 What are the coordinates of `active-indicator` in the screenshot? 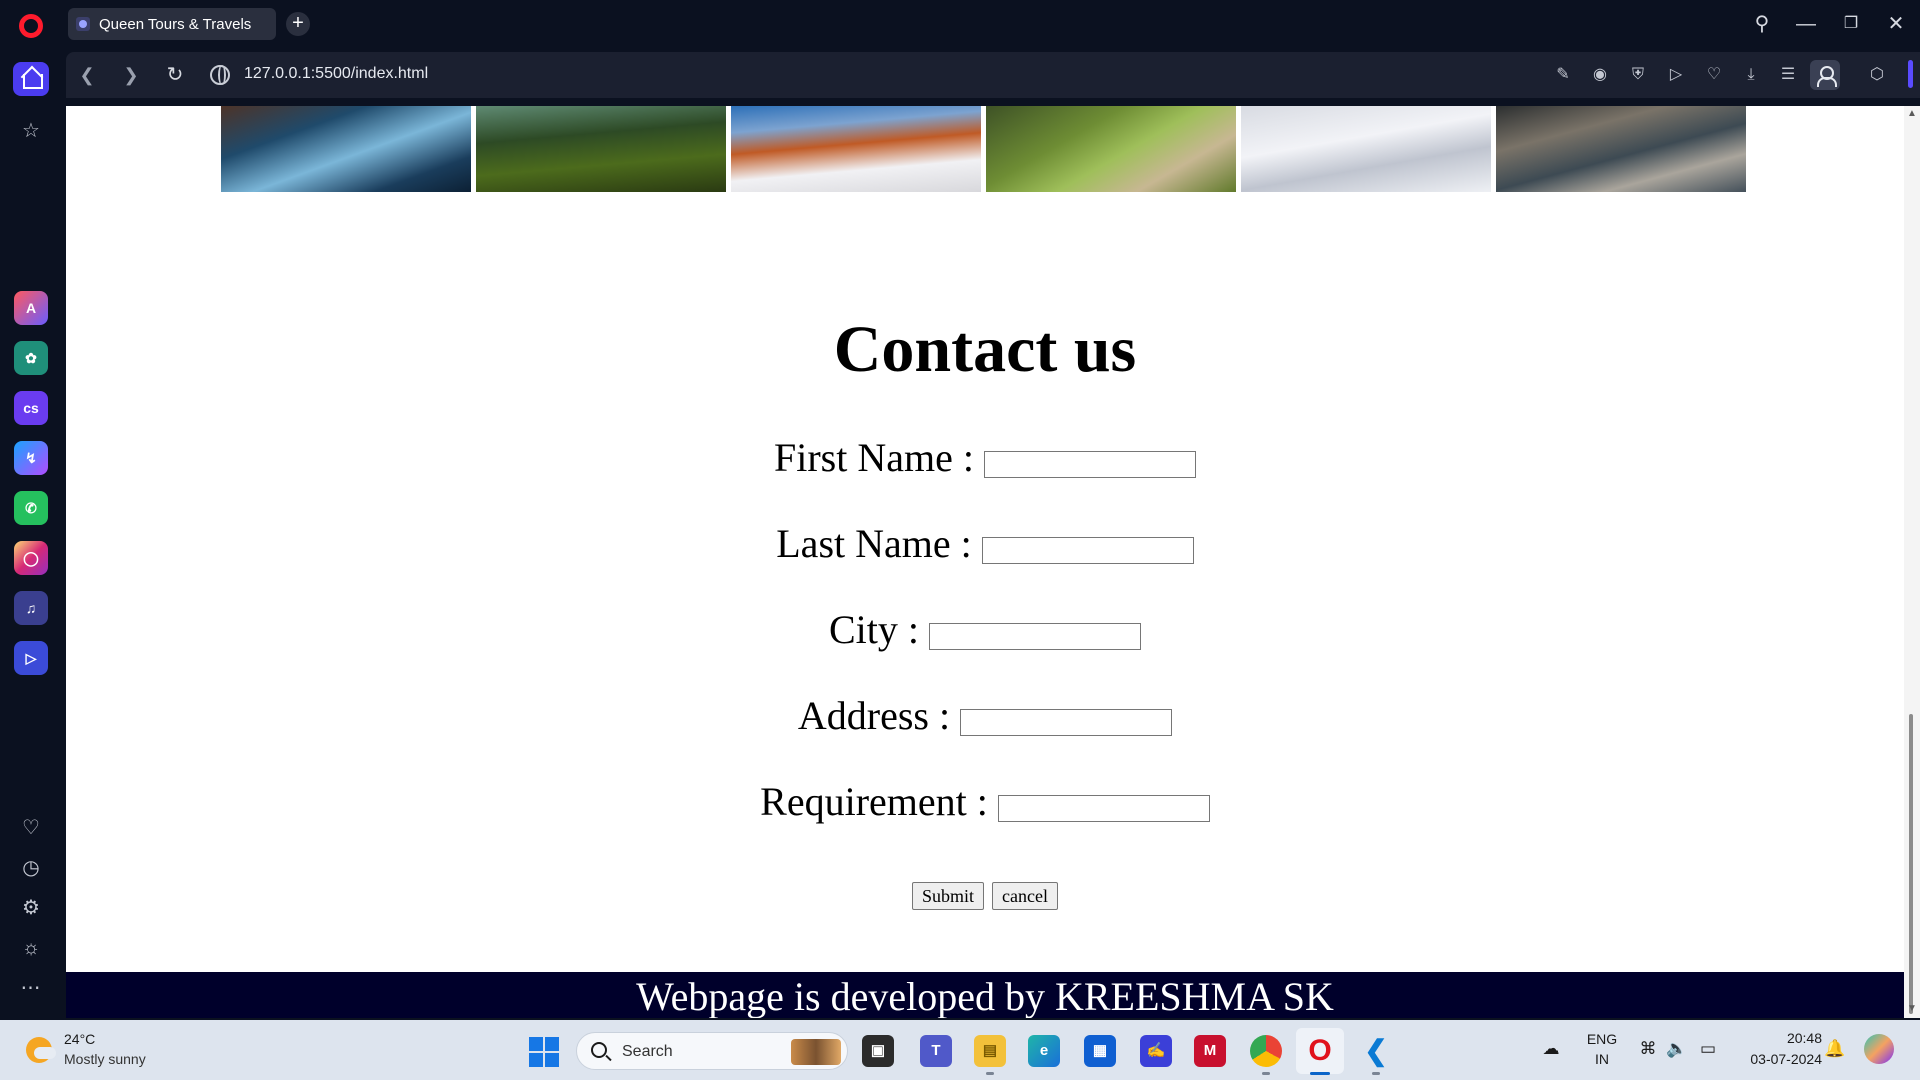 It's located at (1320, 1073).